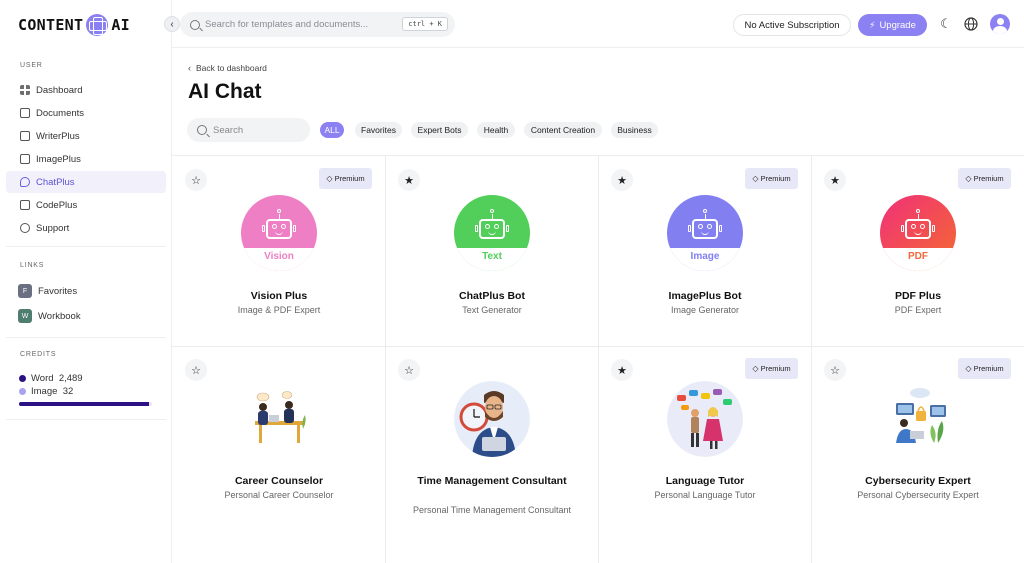 The height and width of the screenshot is (563, 1024). I want to click on filter-chip-favorites: Favorites, so click(378, 130).